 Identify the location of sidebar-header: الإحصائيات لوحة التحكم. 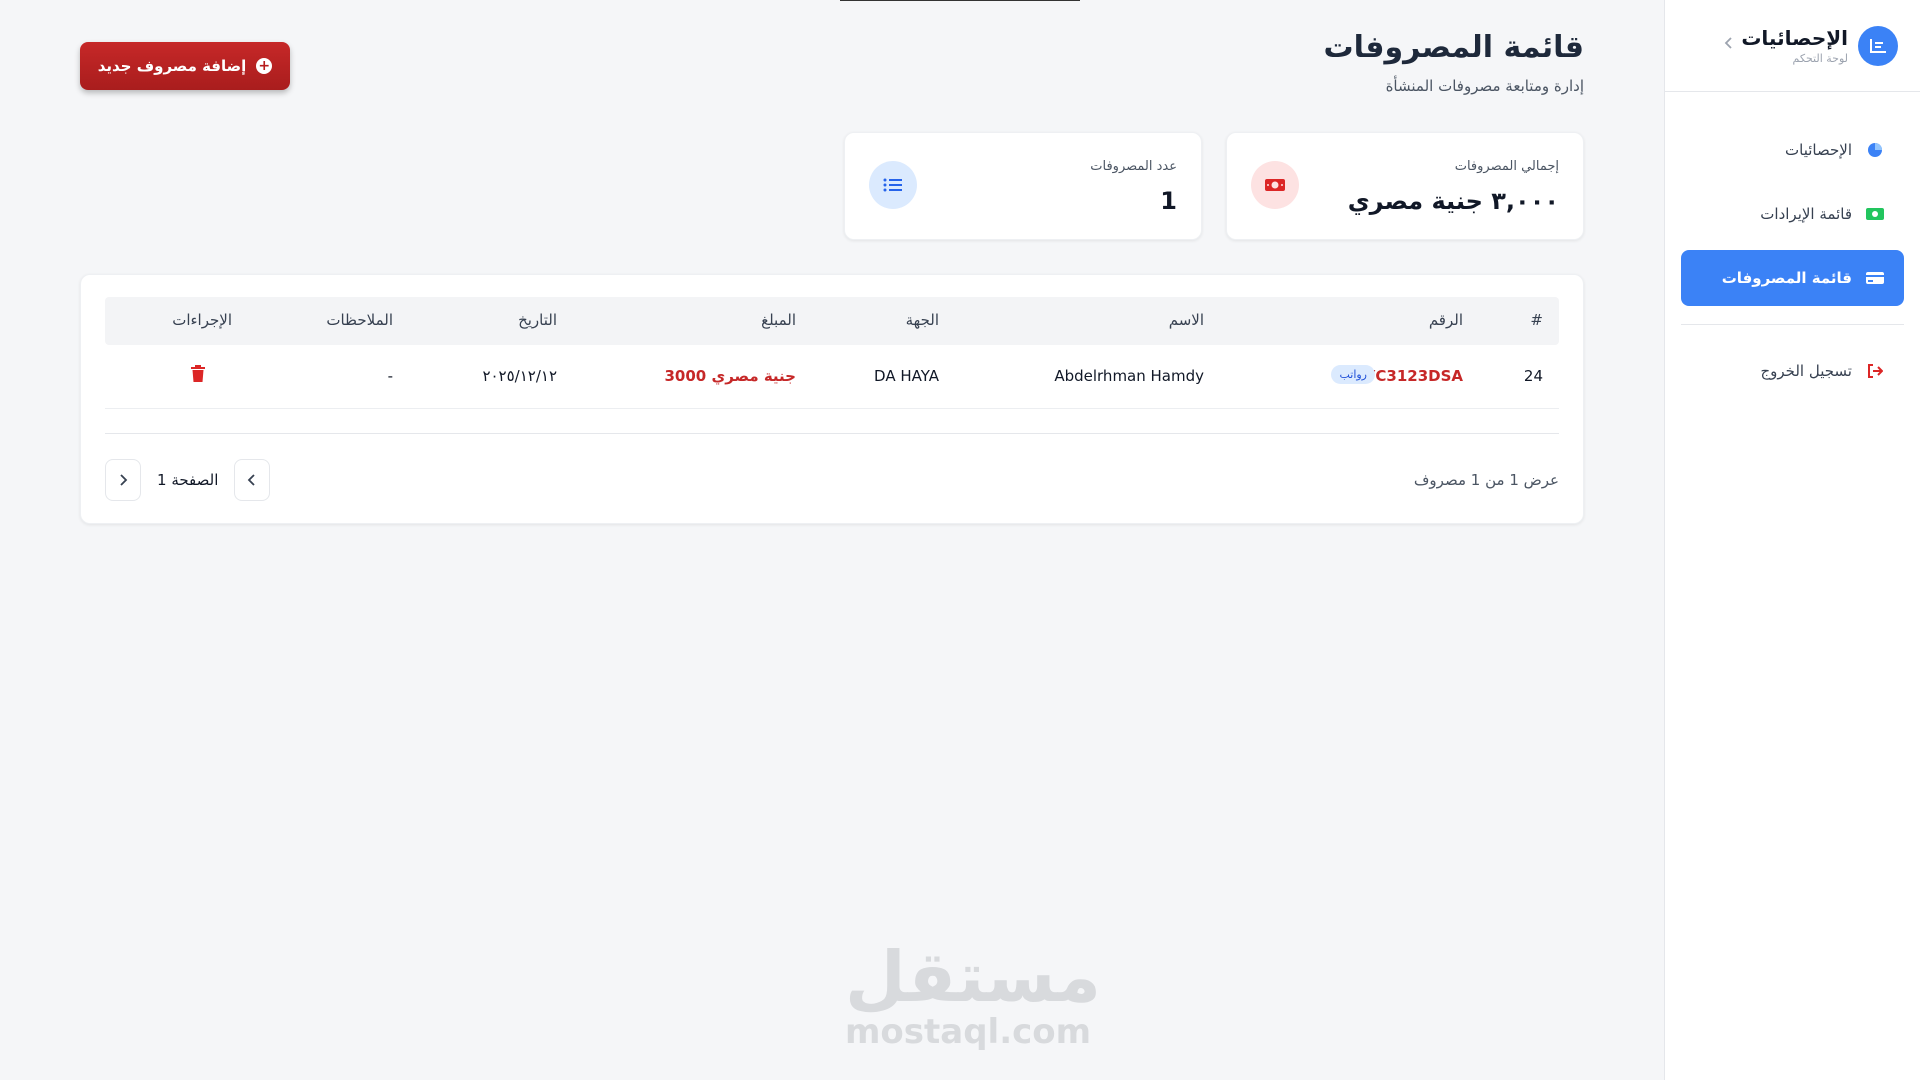
(1792, 46).